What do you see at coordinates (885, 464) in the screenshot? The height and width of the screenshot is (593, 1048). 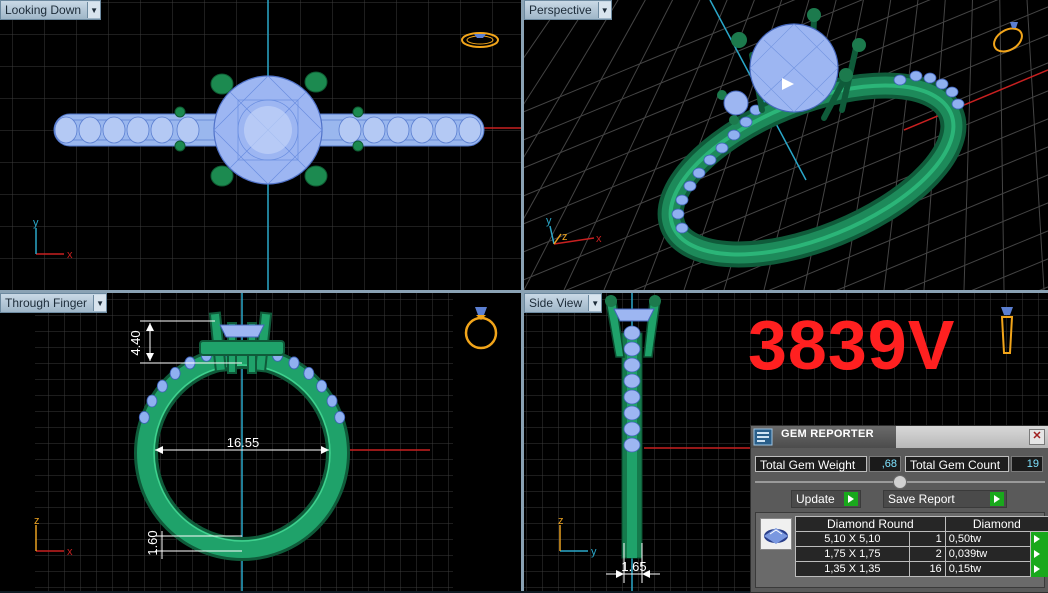 I see `total-gem-weight-value: ,68` at bounding box center [885, 464].